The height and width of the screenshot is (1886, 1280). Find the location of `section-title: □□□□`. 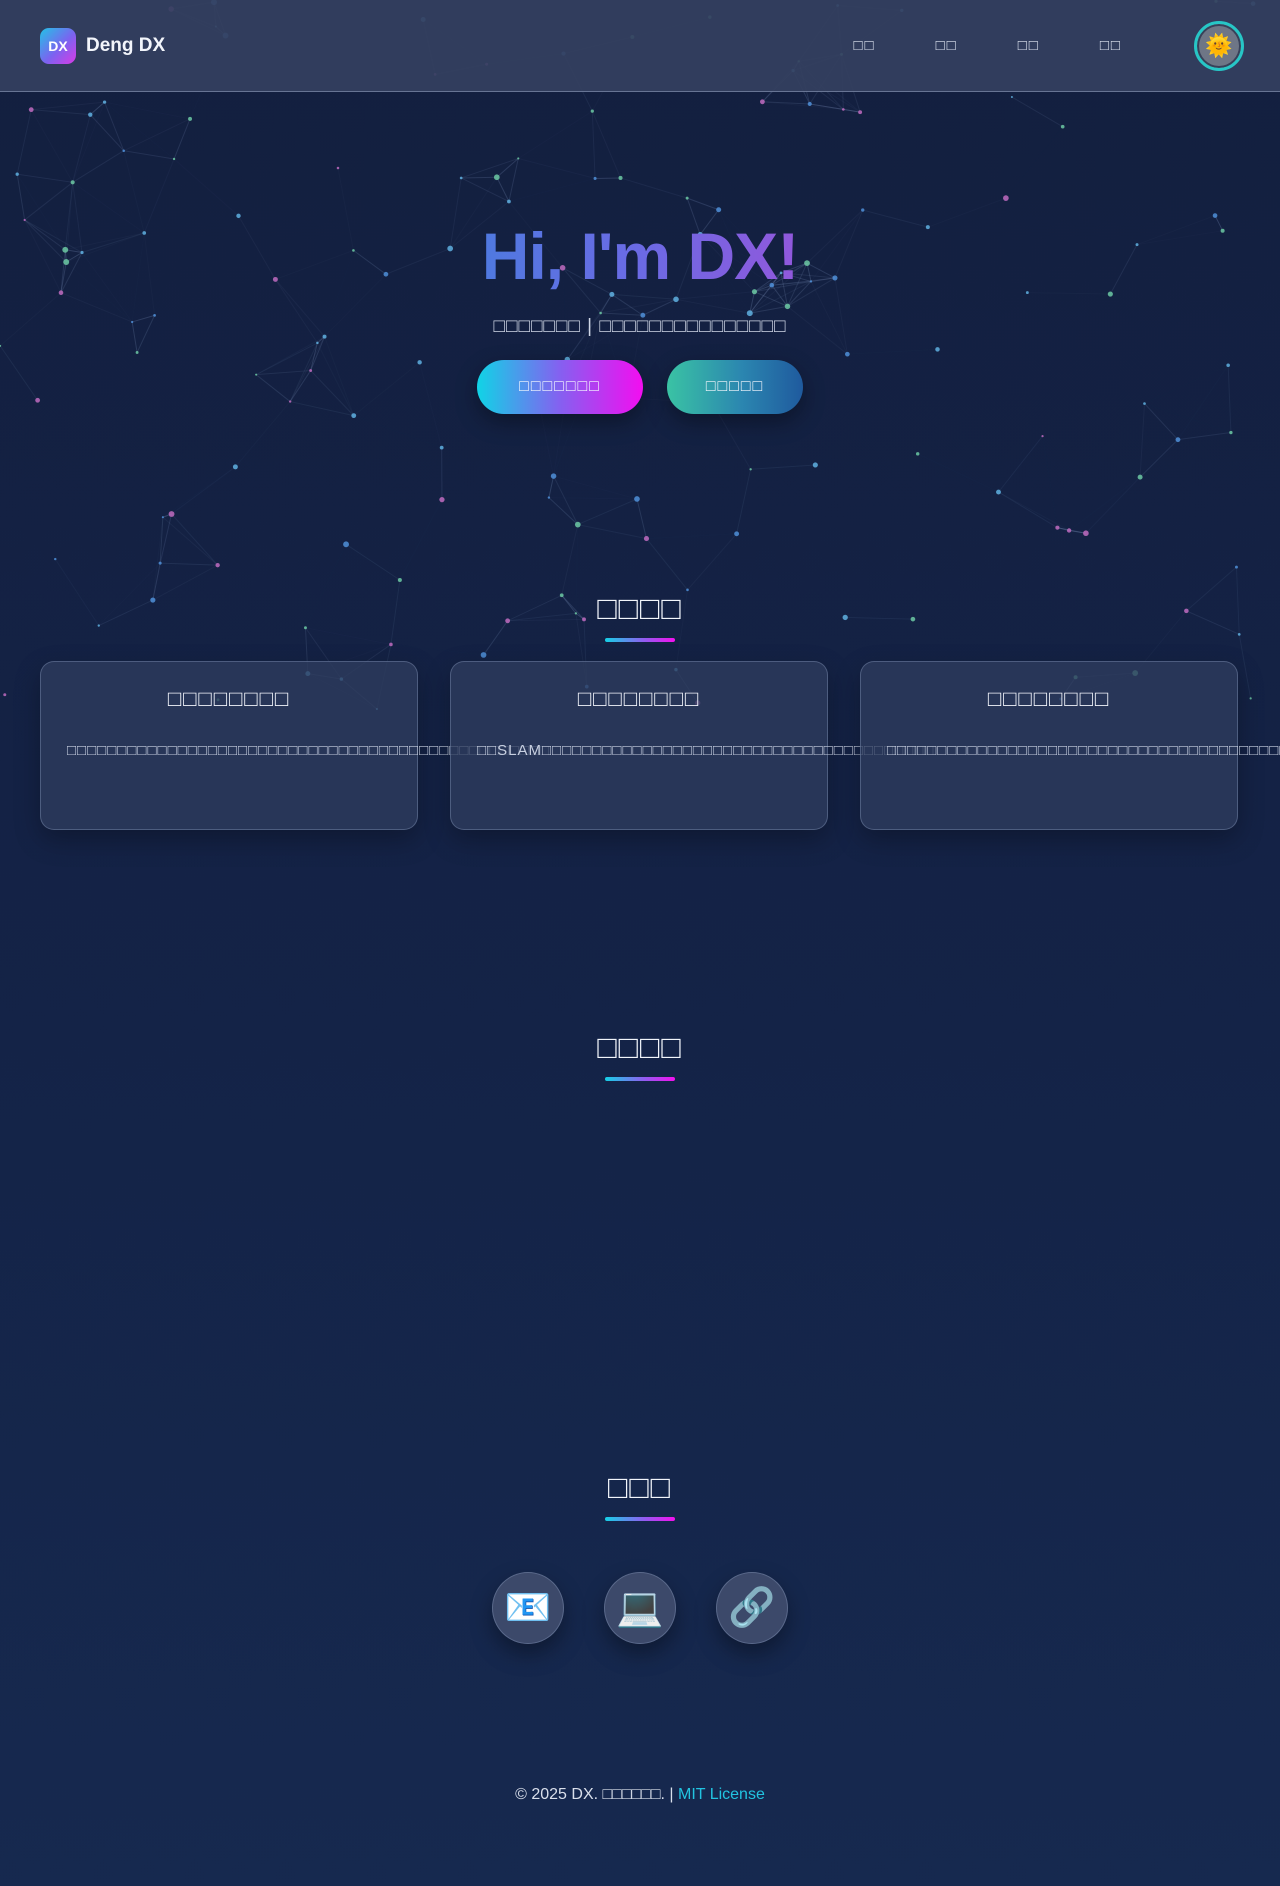

section-title: □□□□ is located at coordinates (640, 1047).